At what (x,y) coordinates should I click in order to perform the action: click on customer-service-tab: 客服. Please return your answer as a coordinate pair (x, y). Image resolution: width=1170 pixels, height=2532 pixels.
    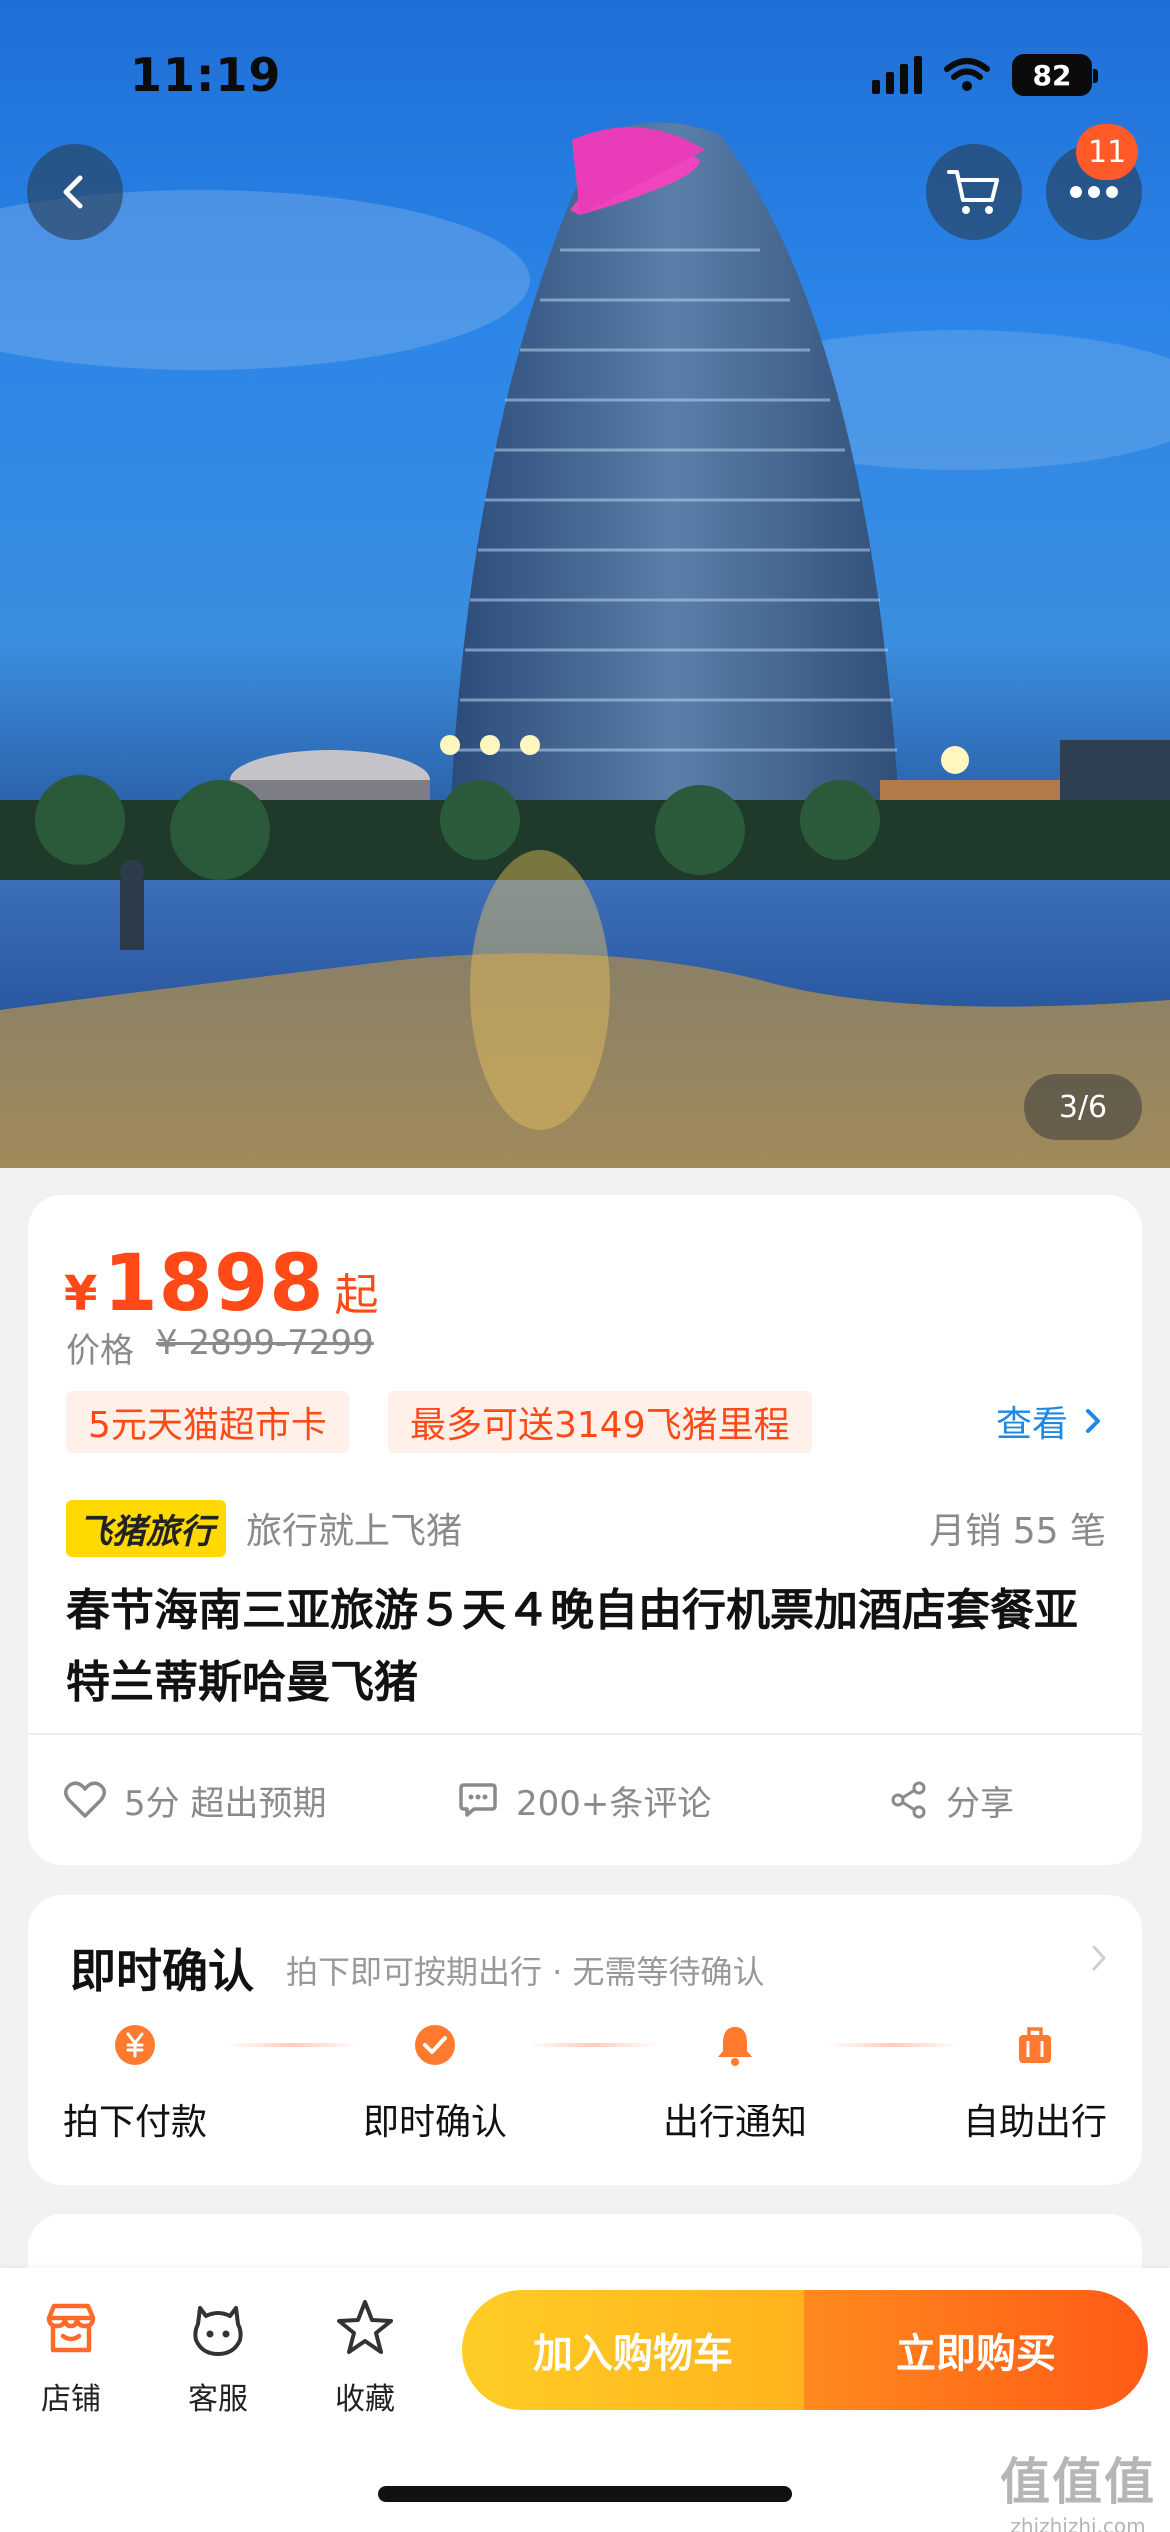
    Looking at the image, I should click on (218, 2357).